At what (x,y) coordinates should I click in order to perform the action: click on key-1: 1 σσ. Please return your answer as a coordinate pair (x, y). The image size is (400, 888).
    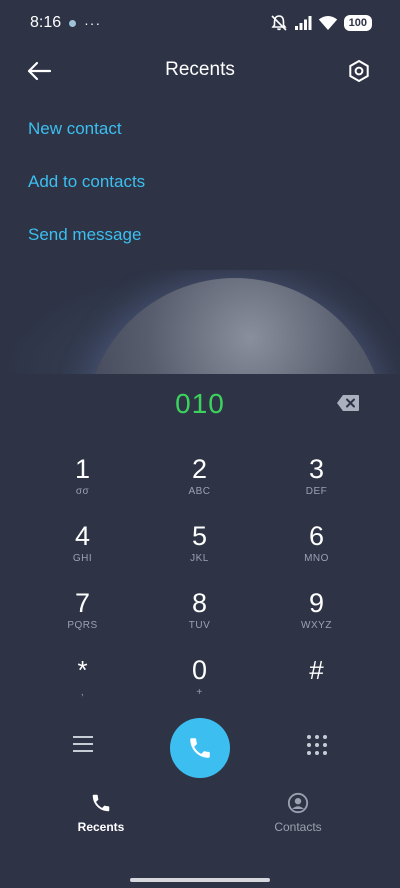
    Looking at the image, I should click on (82, 485).